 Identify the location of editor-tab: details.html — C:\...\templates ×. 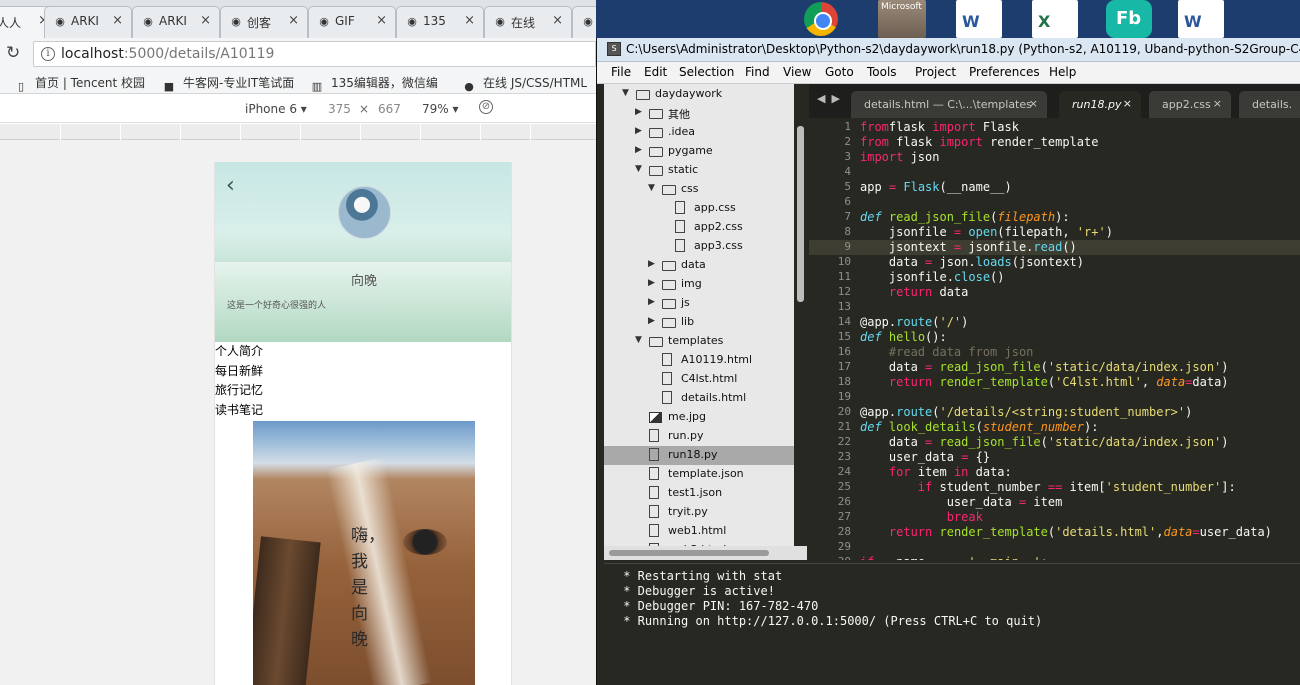
(949, 104).